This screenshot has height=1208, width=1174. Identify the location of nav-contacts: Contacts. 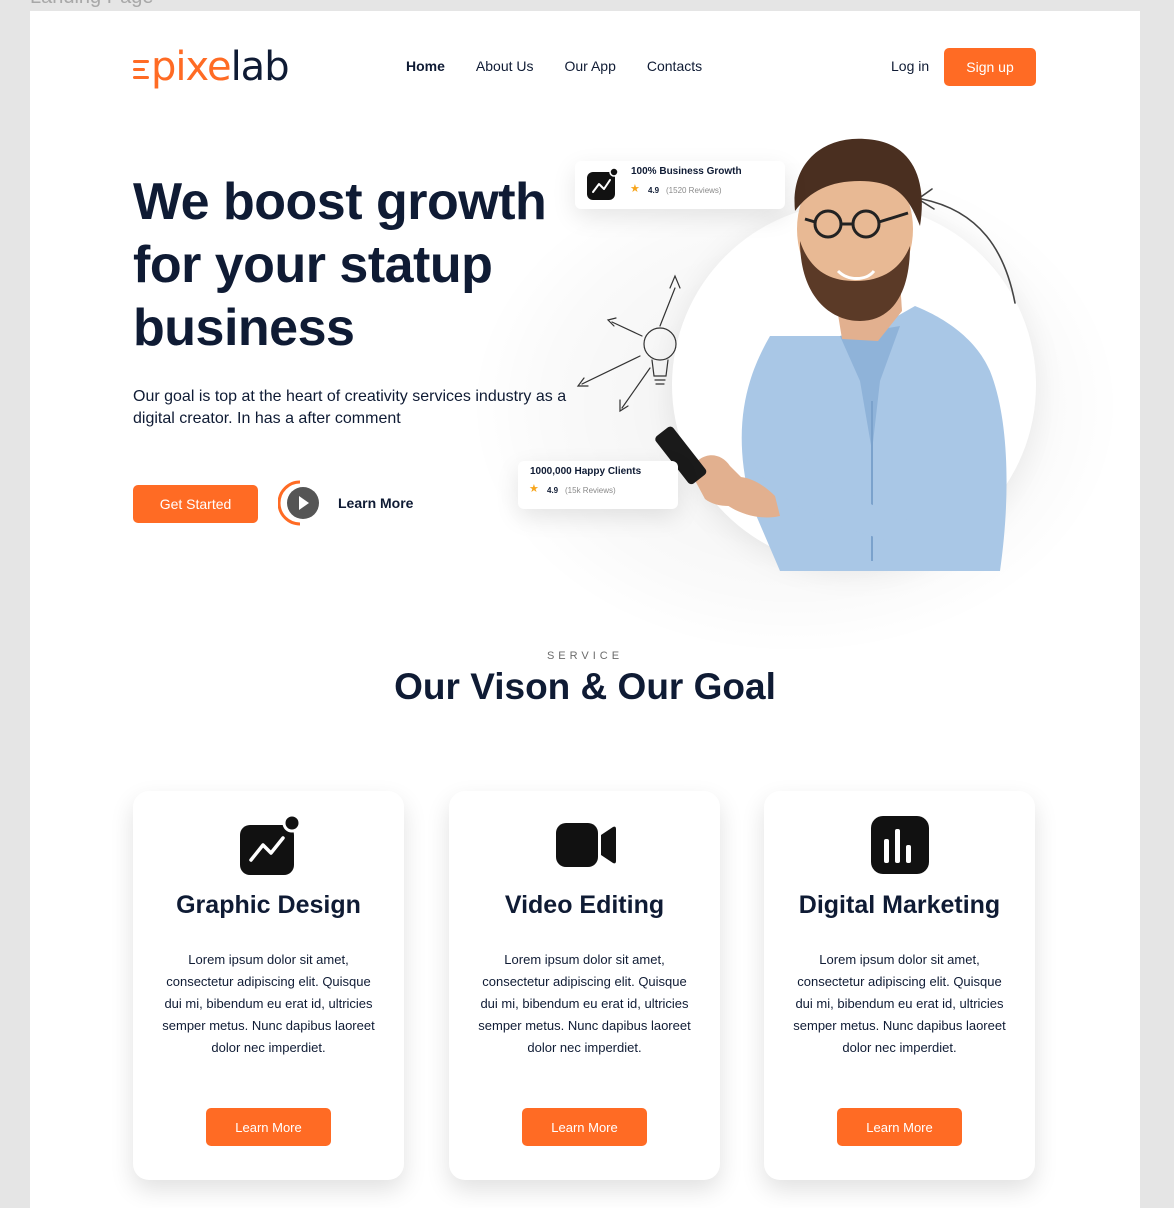
(674, 66).